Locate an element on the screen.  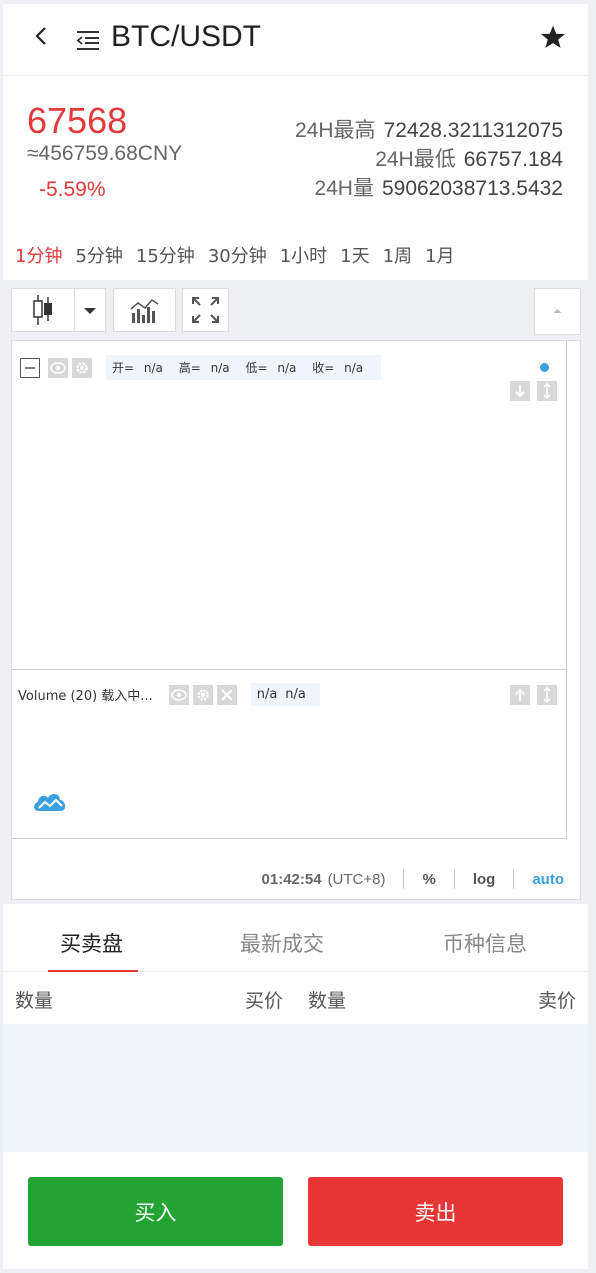
ohlc-label: 开= is located at coordinates (123, 368).